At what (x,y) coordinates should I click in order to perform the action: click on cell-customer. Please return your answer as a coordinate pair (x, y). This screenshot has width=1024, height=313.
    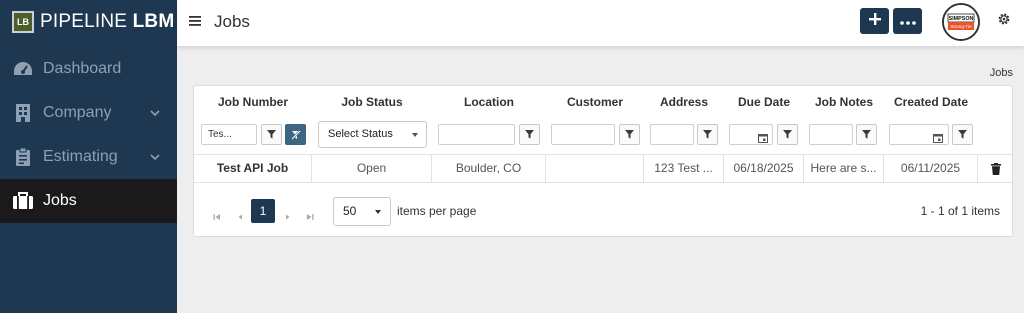
    Looking at the image, I should click on (595, 168).